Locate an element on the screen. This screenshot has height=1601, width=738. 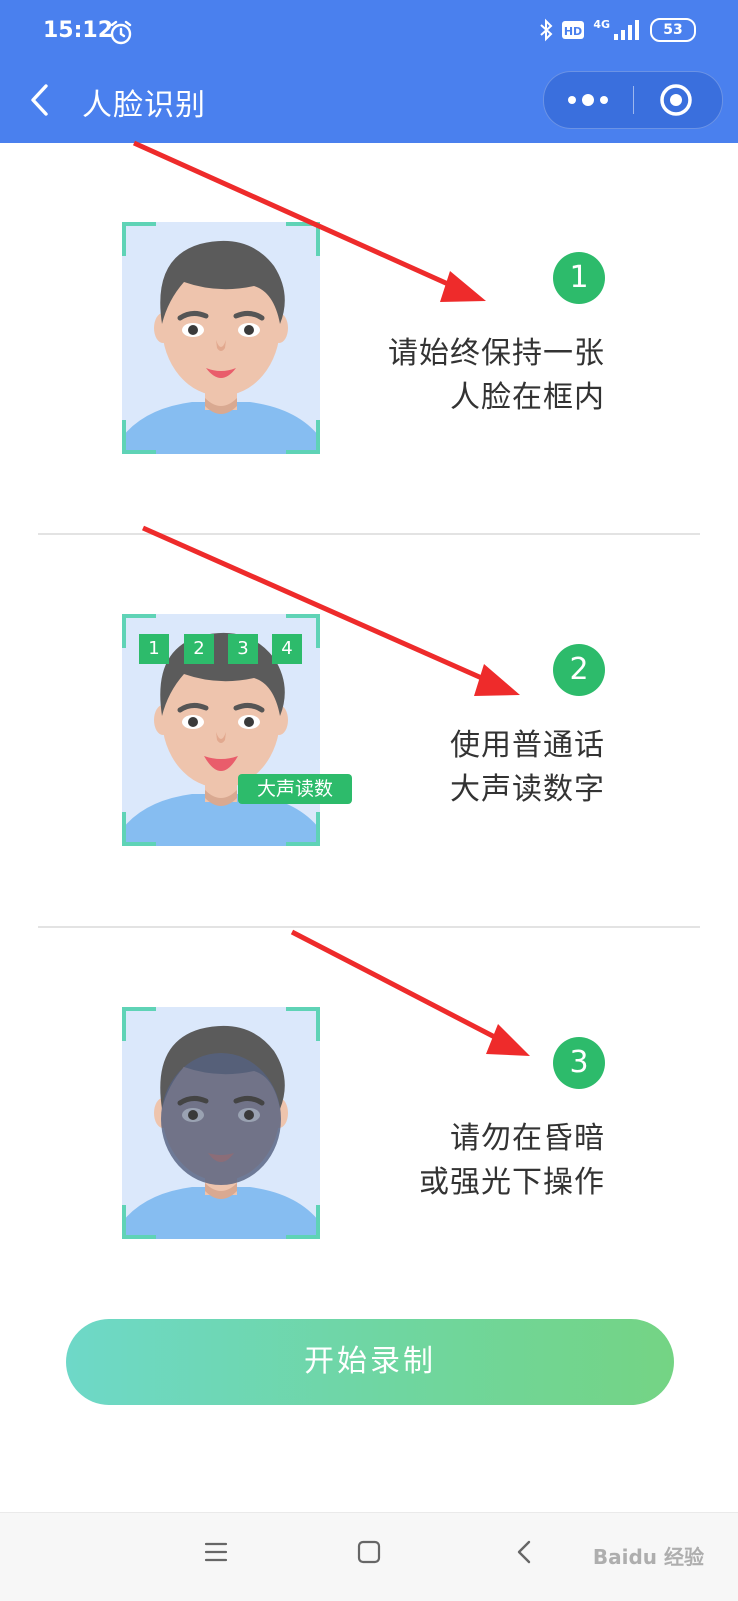
step-instruction: 使用普通话 大声读数字 is located at coordinates (527, 768).